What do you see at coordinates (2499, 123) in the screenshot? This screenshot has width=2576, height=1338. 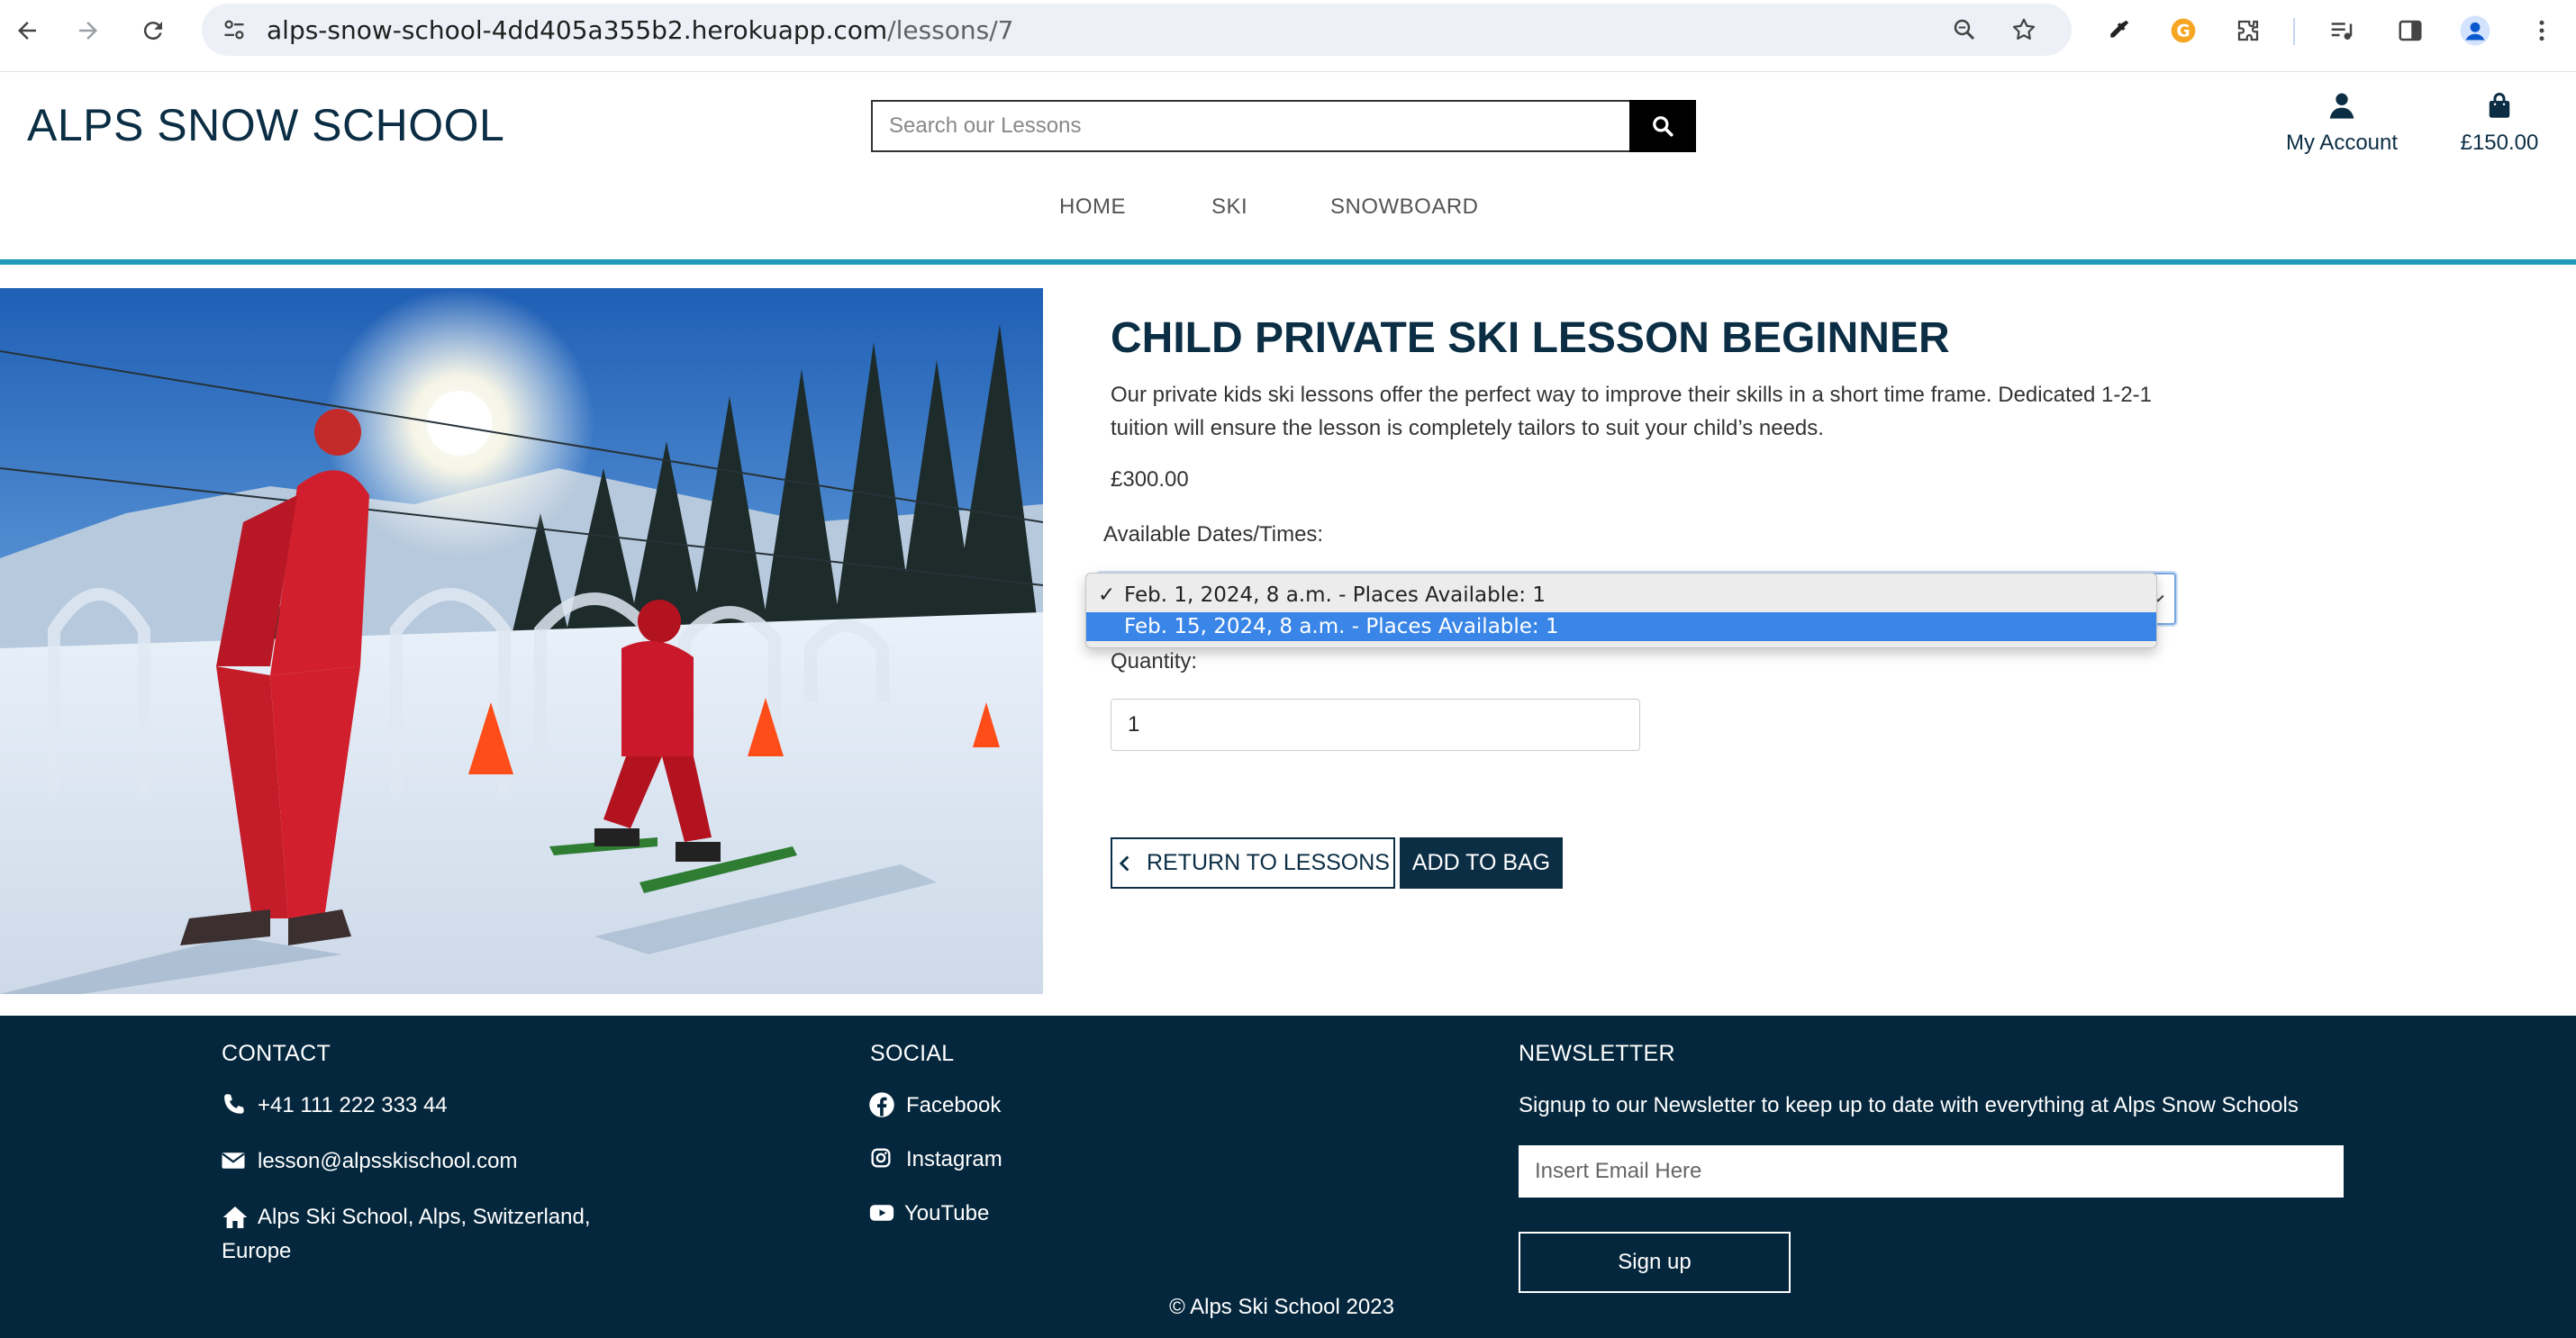 I see `shopping-bag-link: £150.00` at bounding box center [2499, 123].